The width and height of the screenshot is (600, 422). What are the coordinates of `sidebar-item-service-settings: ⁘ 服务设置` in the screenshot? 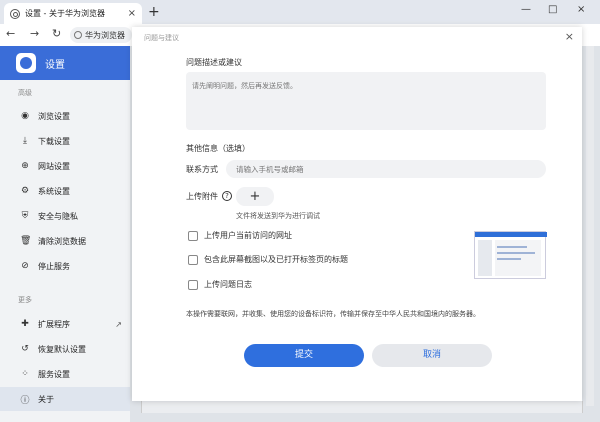 It's located at (65, 374).